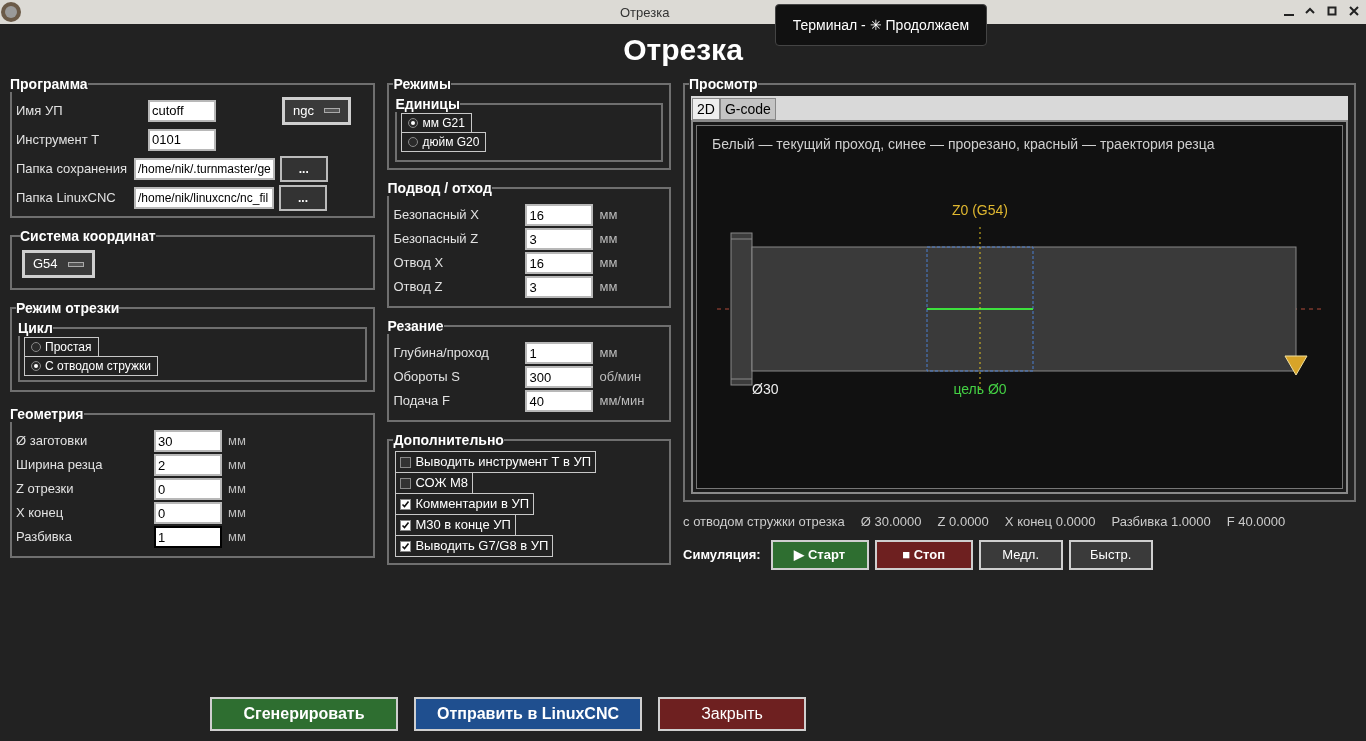 This screenshot has width=1366, height=741. Describe the element at coordinates (819, 555) in the screenshot. I see `simulation-button: ▶ Старт` at that location.